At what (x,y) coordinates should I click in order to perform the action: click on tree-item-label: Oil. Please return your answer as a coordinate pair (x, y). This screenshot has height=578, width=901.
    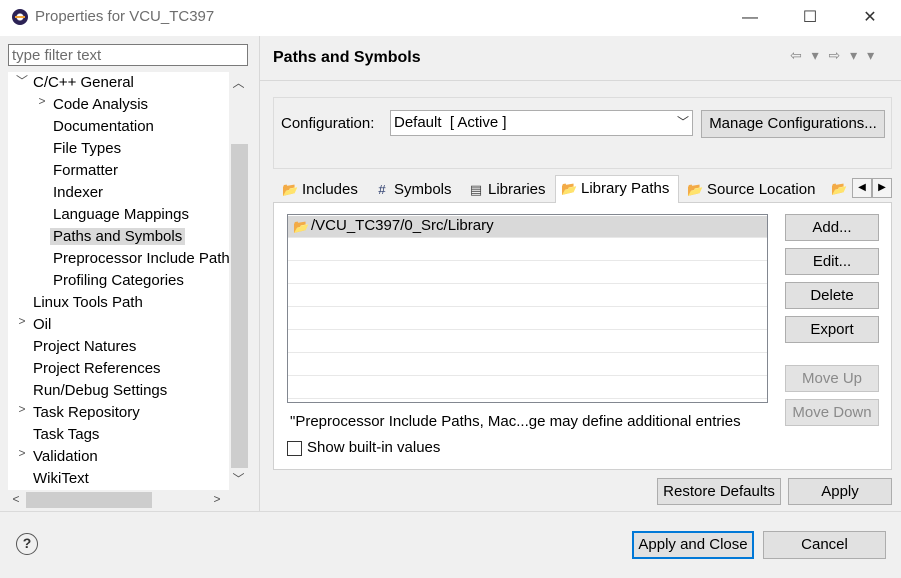
    Looking at the image, I should click on (42, 324).